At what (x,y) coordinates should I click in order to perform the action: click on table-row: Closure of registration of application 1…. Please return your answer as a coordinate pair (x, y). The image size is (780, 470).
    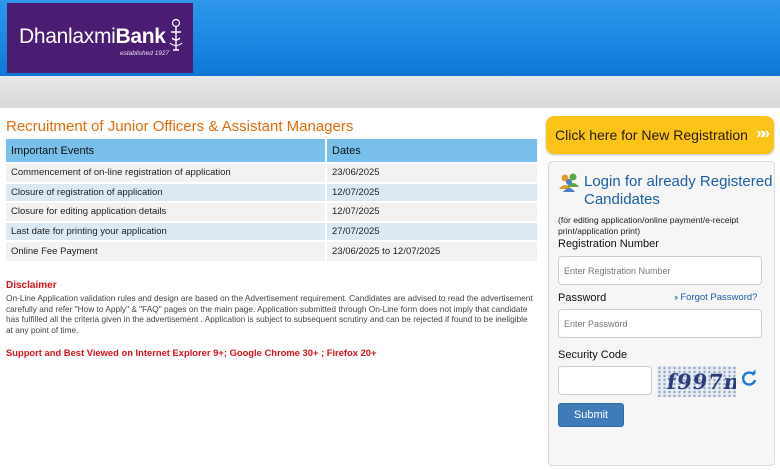
    Looking at the image, I should click on (272, 191).